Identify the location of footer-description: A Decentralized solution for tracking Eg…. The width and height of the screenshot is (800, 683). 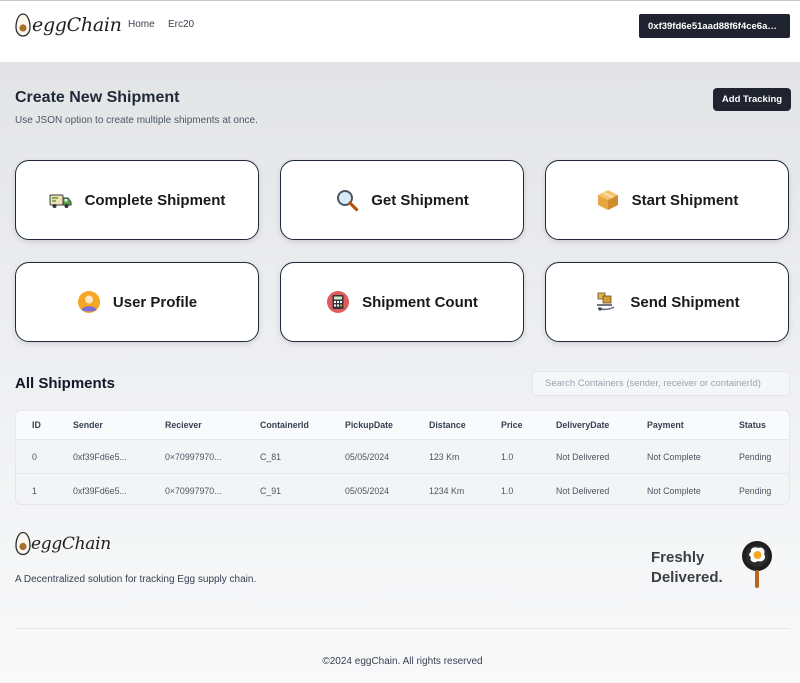
(136, 579).